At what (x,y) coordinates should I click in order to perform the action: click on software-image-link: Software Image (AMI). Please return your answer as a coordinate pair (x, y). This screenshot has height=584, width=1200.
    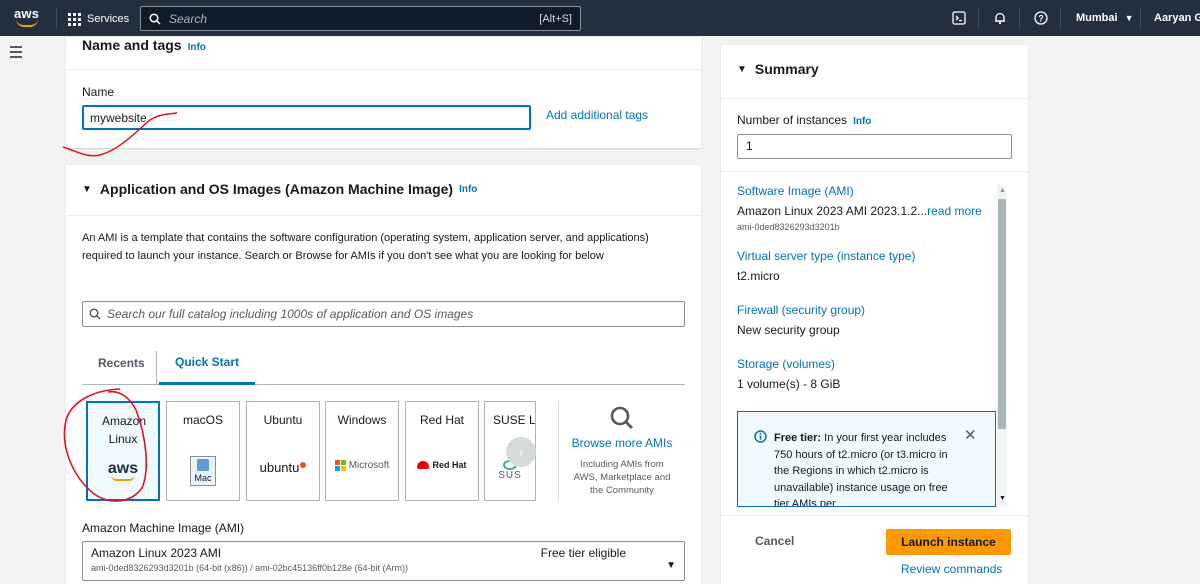
    Looking at the image, I should click on (865, 191).